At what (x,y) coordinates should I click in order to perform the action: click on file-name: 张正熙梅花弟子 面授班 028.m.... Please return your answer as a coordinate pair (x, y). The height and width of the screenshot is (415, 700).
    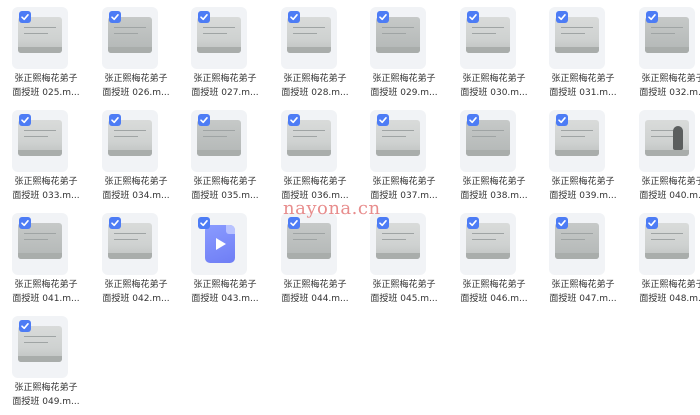
    Looking at the image, I should click on (315, 86).